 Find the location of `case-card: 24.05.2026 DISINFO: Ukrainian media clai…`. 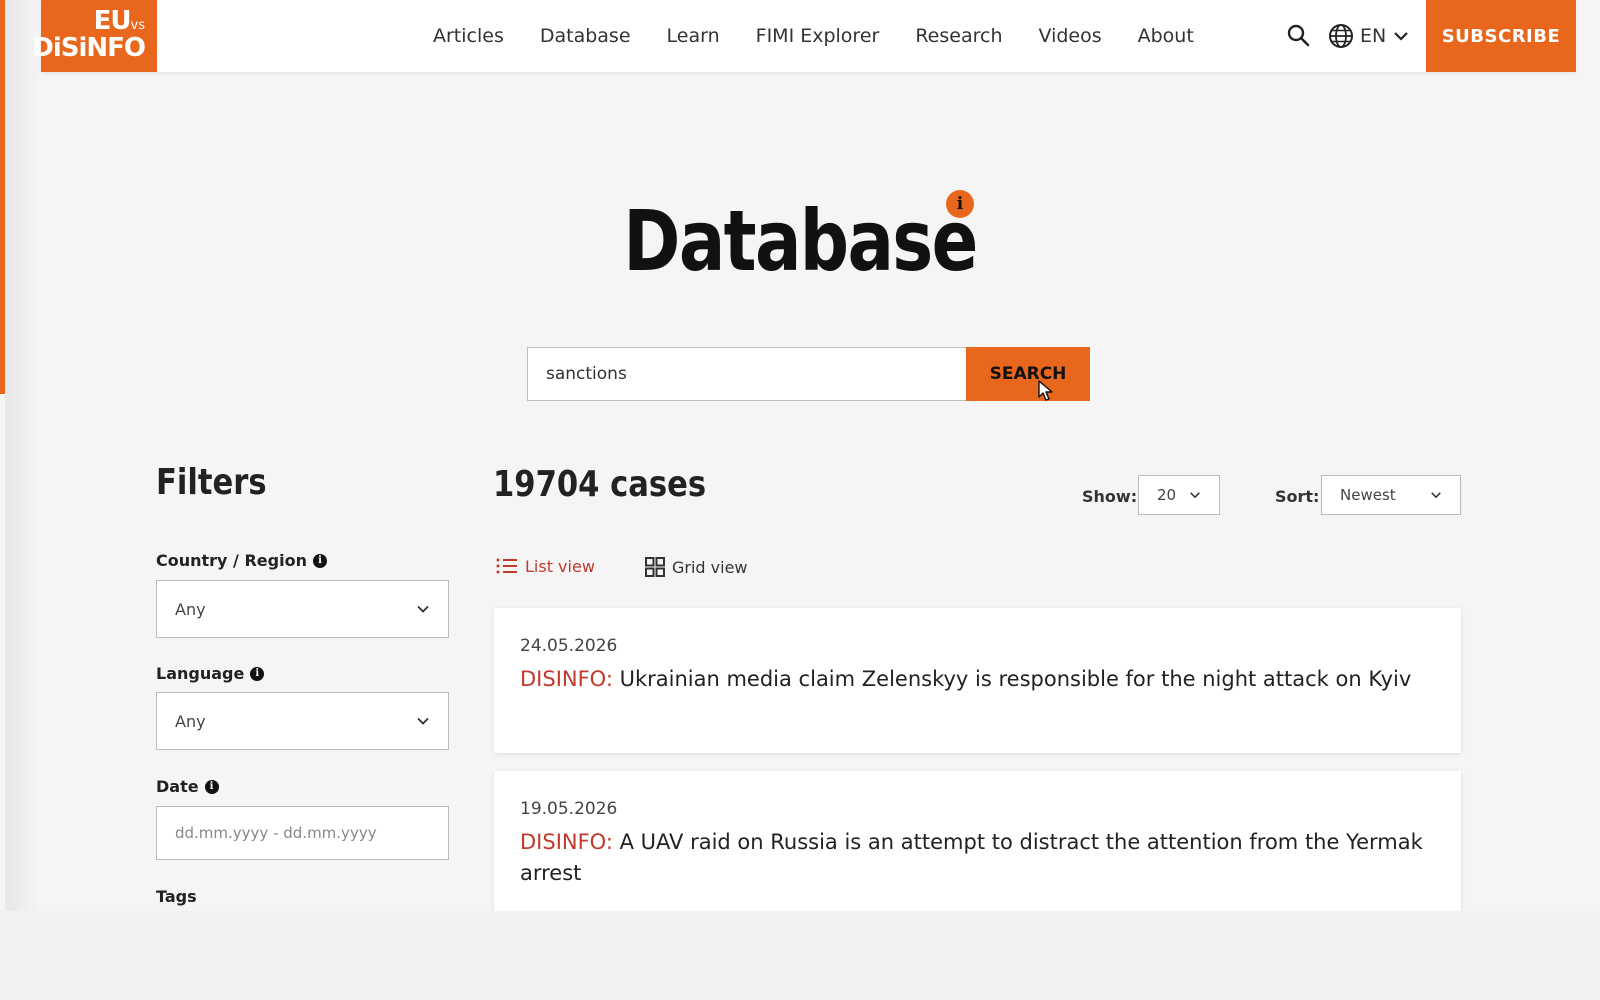

case-card: 24.05.2026 DISINFO: Ukrainian media clai… is located at coordinates (977, 680).